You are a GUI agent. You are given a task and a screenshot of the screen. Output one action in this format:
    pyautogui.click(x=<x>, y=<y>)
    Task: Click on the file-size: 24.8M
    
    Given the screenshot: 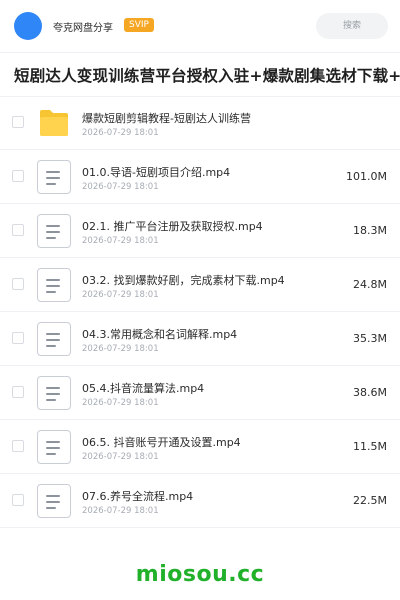 What is the action you would take?
    pyautogui.click(x=370, y=284)
    